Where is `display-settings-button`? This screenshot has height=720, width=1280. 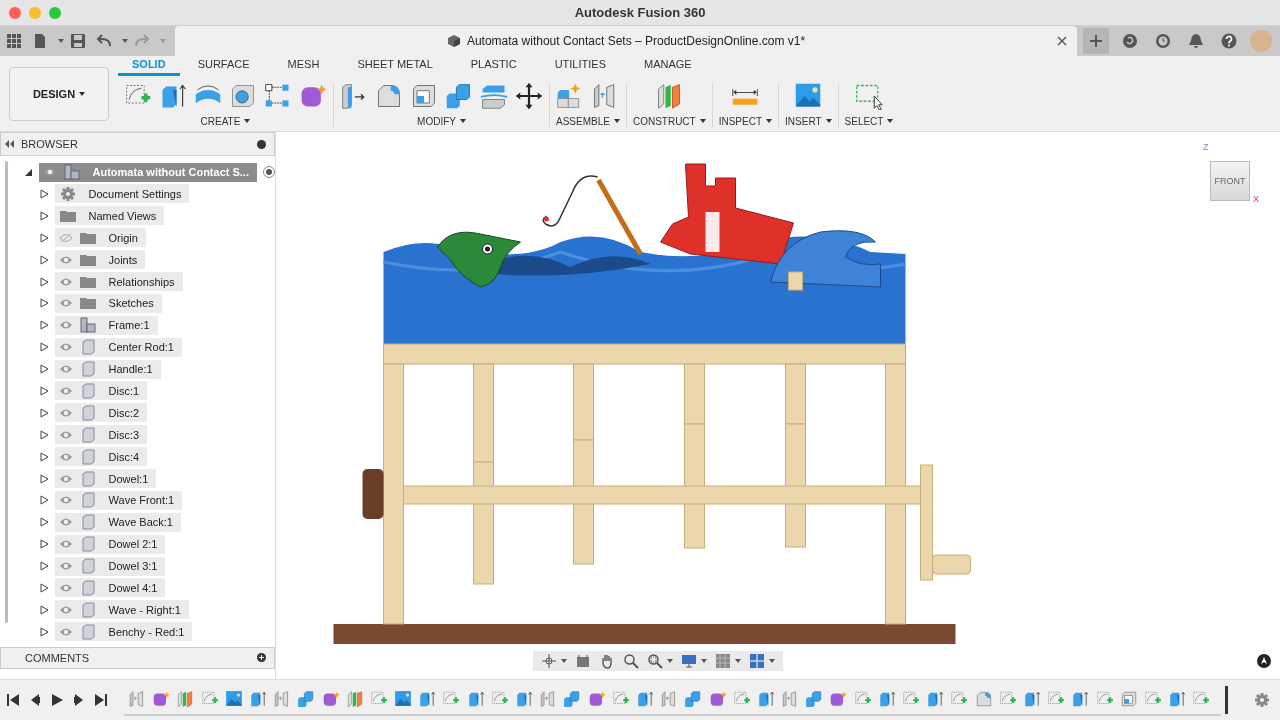 display-settings-button is located at coordinates (694, 661).